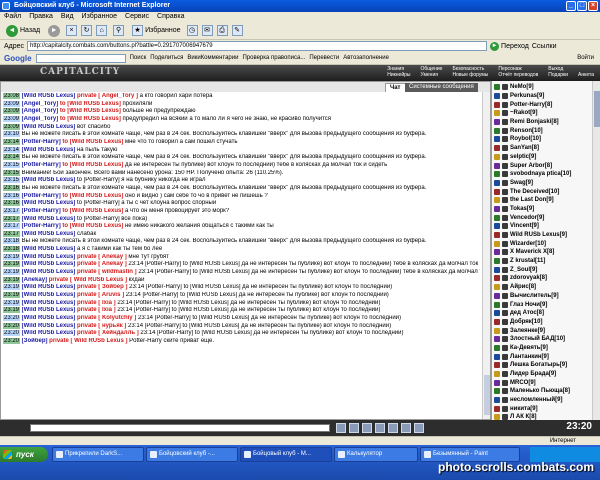 This screenshot has width=600, height=480. Describe the element at coordinates (522, 209) in the screenshot. I see `user-name: Tokas[9]` at that location.